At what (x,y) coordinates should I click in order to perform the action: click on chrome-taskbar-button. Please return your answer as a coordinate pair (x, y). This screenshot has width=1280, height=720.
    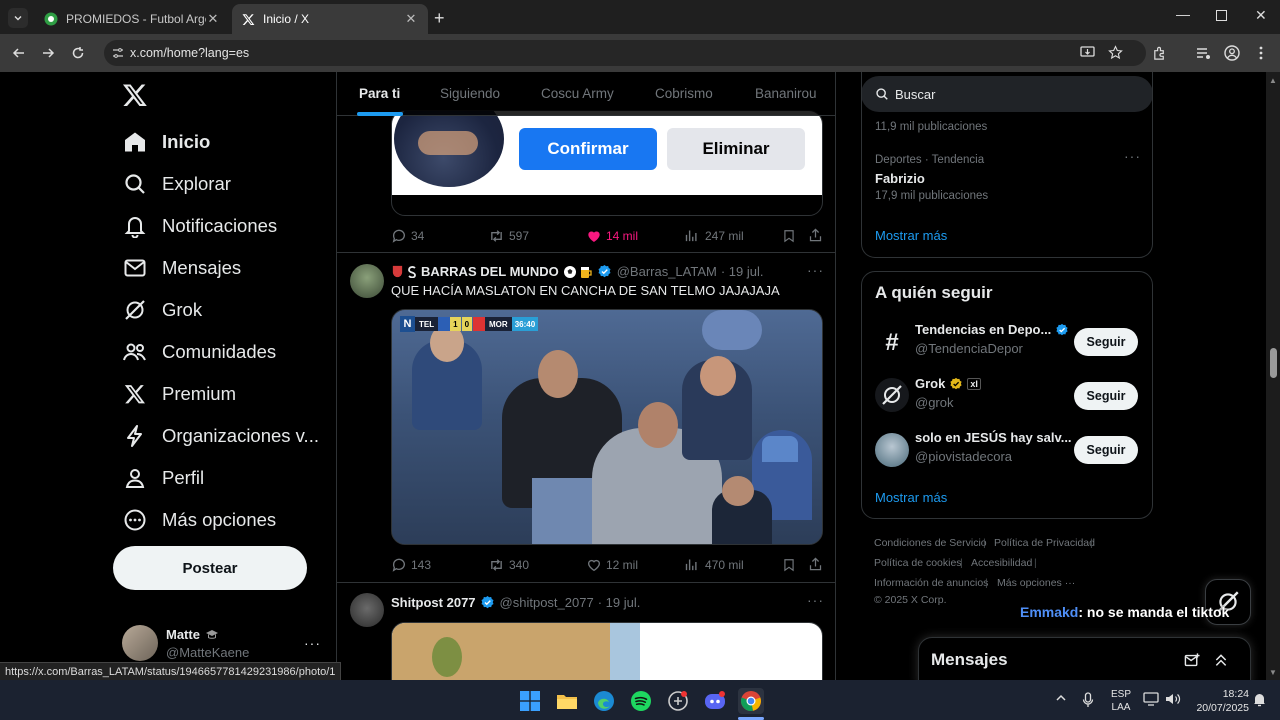
    Looking at the image, I should click on (751, 701).